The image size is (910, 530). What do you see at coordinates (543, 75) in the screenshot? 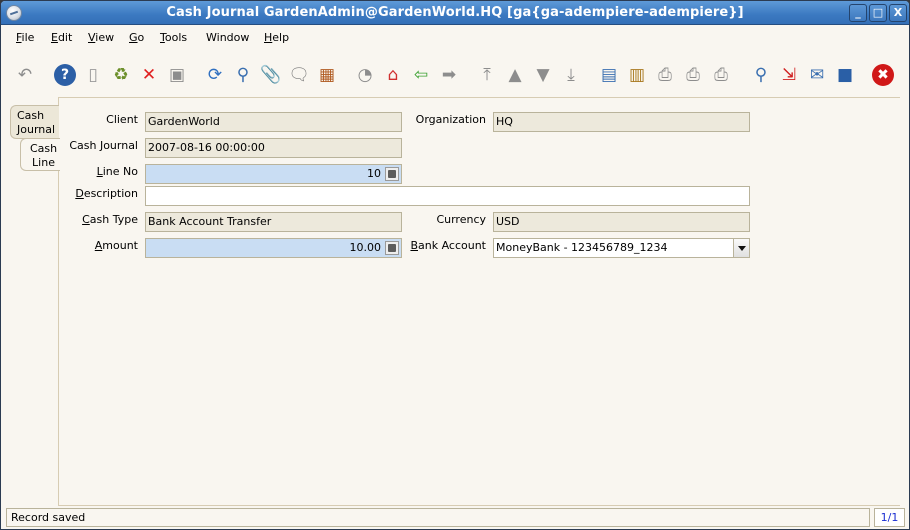
I see `next-record-icon: ▼` at bounding box center [543, 75].